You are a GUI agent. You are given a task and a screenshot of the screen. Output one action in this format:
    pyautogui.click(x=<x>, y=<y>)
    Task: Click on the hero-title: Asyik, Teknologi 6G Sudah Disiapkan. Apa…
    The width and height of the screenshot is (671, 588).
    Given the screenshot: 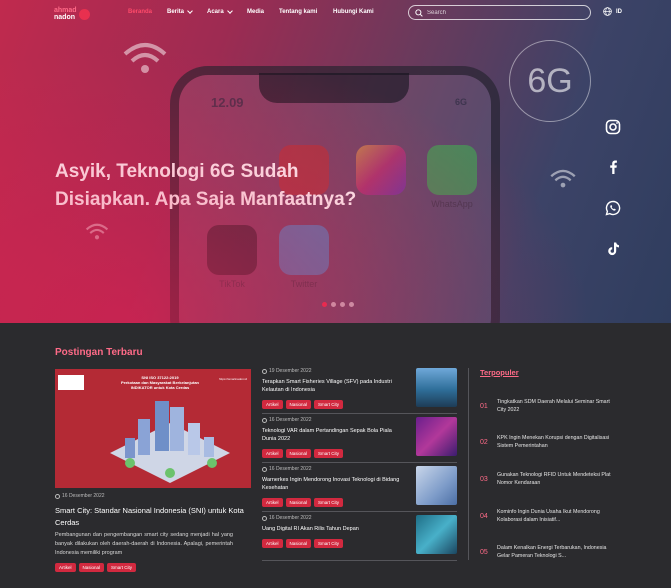 What is the action you would take?
    pyautogui.click(x=245, y=186)
    